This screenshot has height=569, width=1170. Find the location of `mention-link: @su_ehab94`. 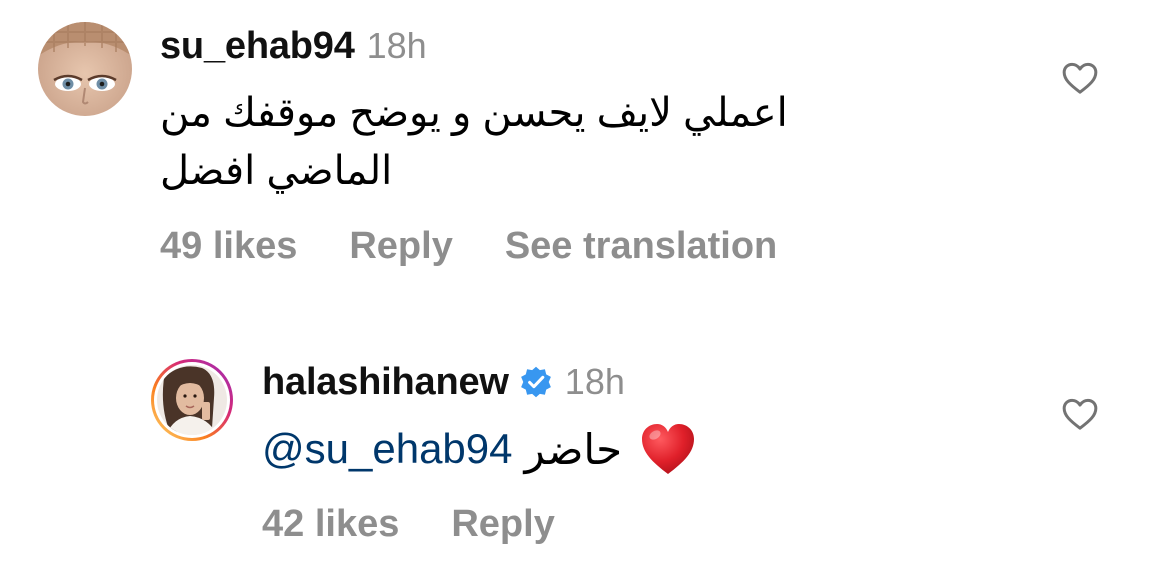

mention-link: @su_ehab94 is located at coordinates (387, 449).